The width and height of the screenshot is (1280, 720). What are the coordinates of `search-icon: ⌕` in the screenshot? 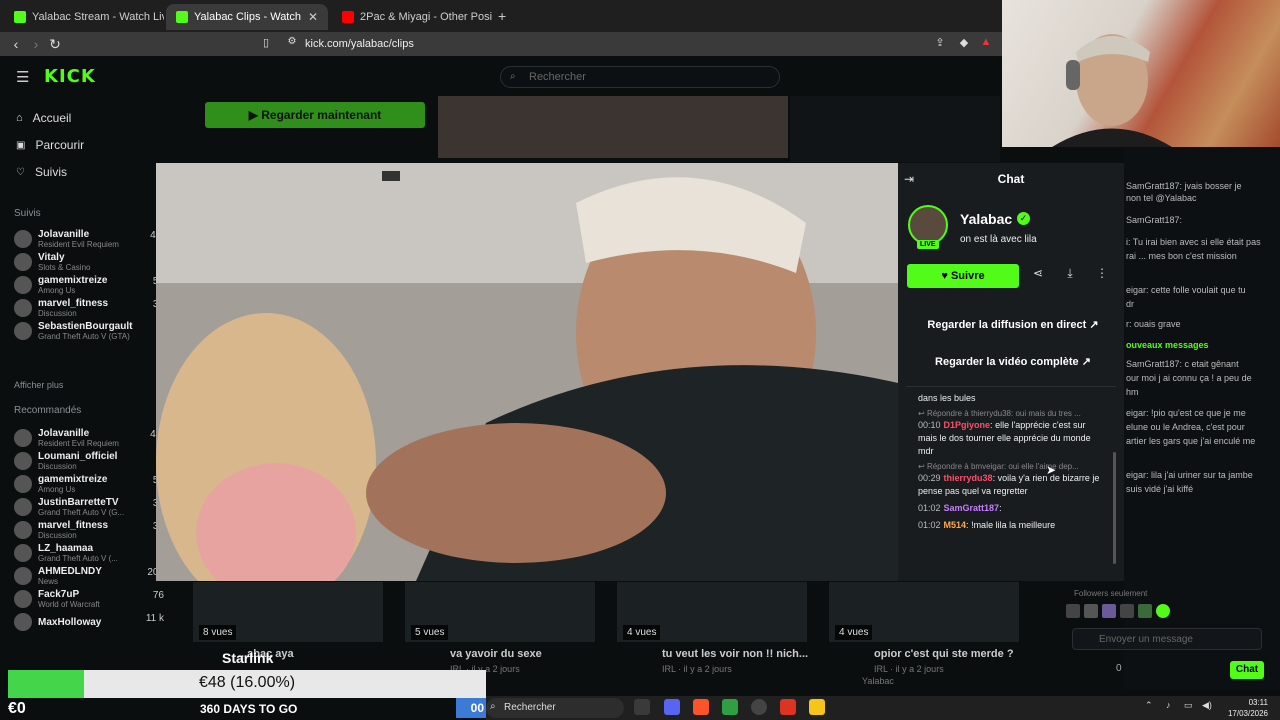 It's located at (493, 706).